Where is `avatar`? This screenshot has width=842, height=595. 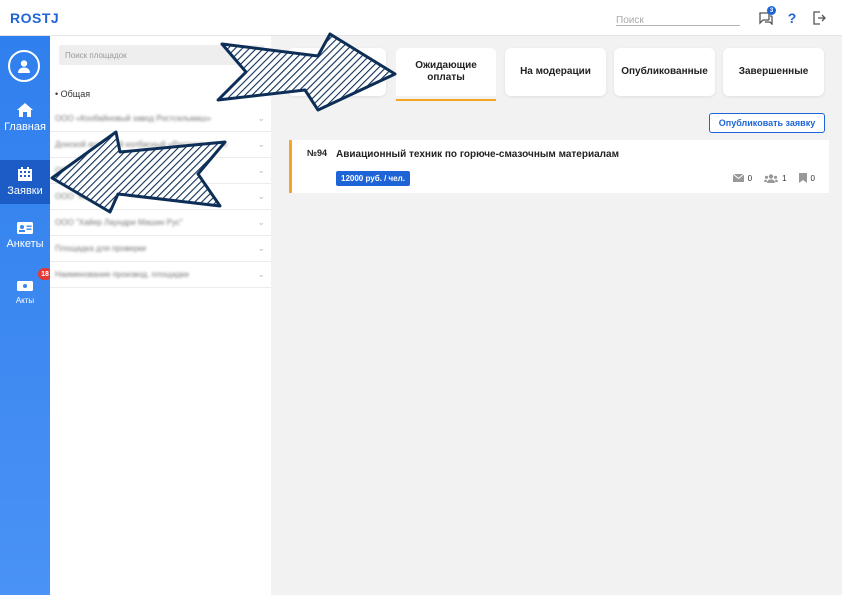
avatar is located at coordinates (24, 66).